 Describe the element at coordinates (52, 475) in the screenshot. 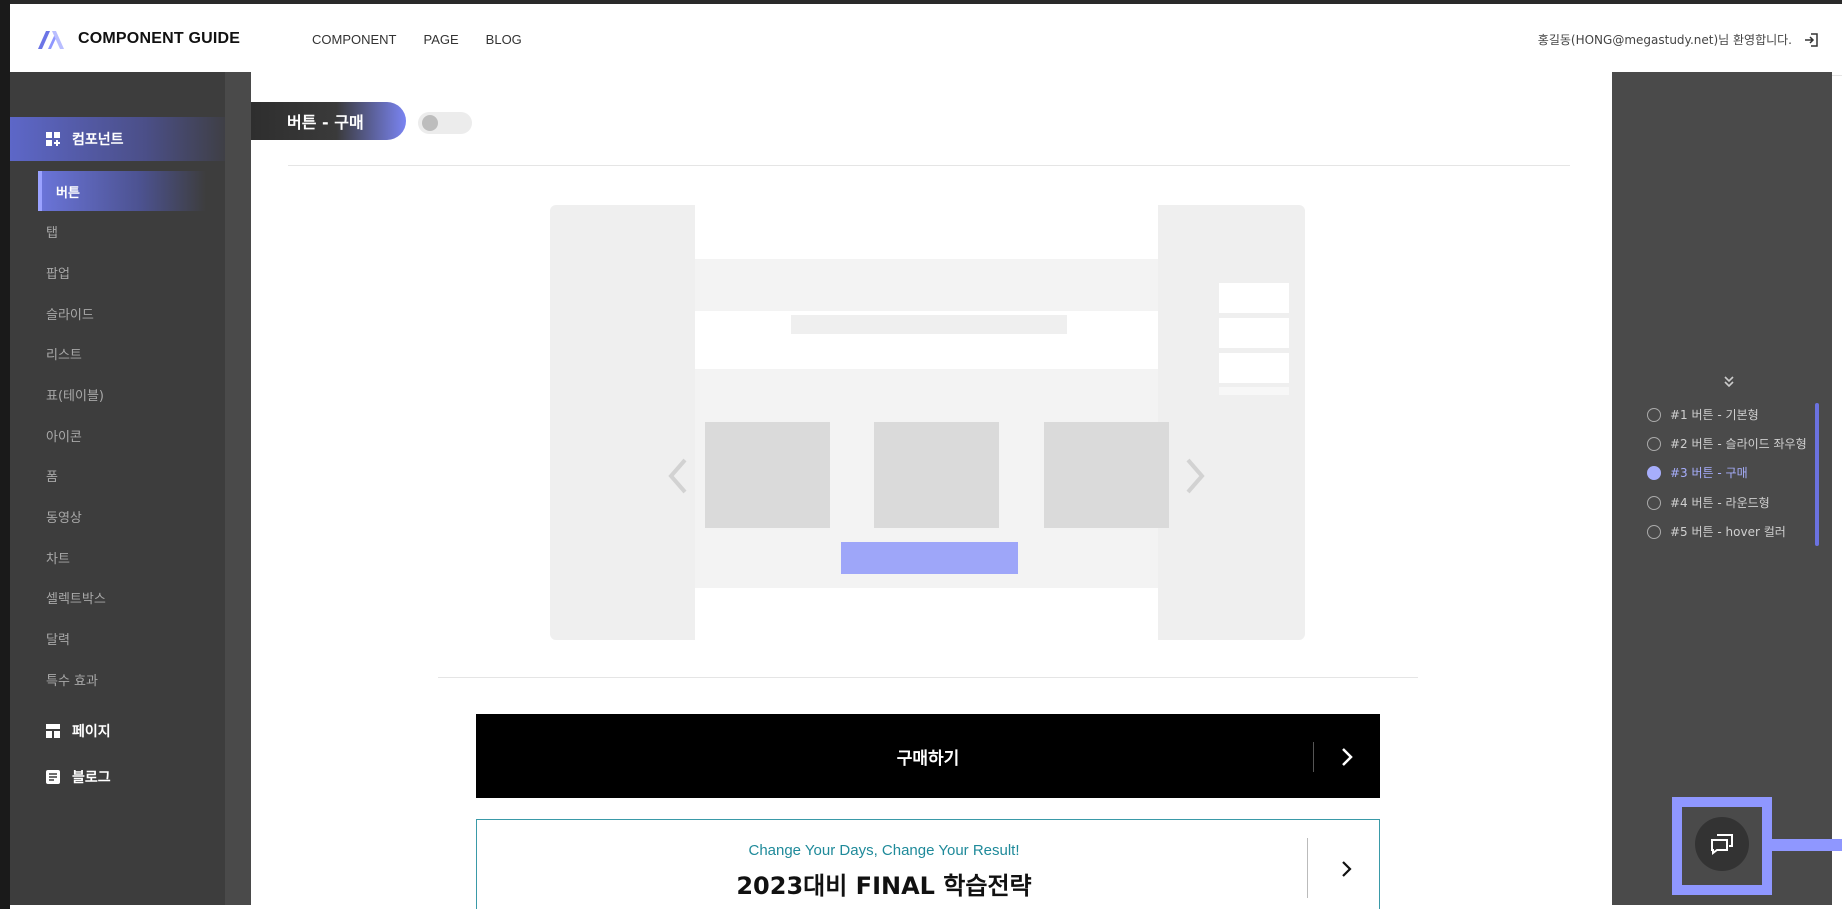

I see `sidebar-item-form: 폼` at that location.